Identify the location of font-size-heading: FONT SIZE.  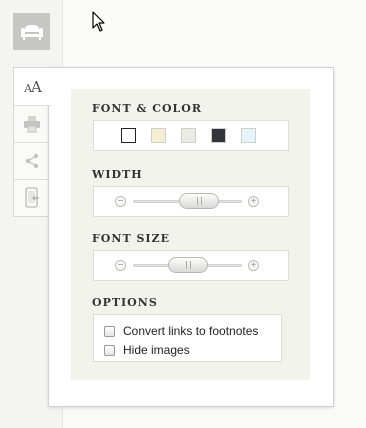
(131, 238).